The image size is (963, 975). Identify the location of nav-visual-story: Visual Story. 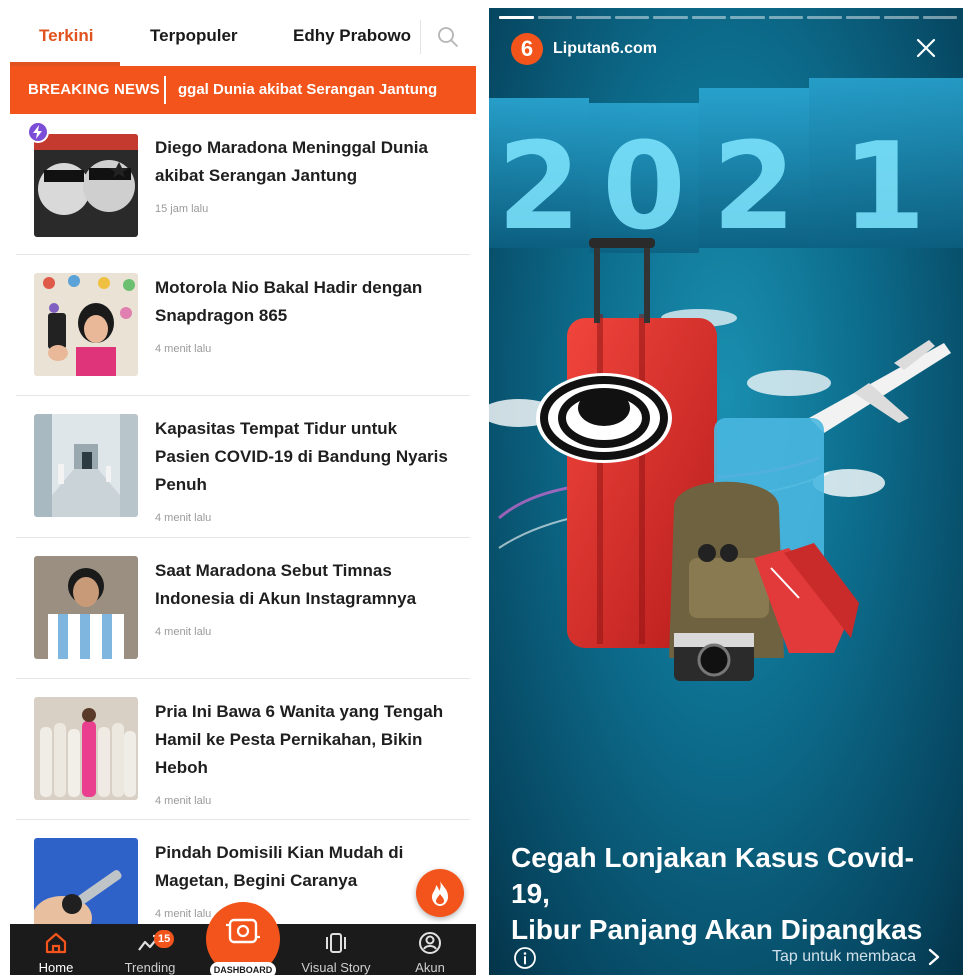
(336, 952).